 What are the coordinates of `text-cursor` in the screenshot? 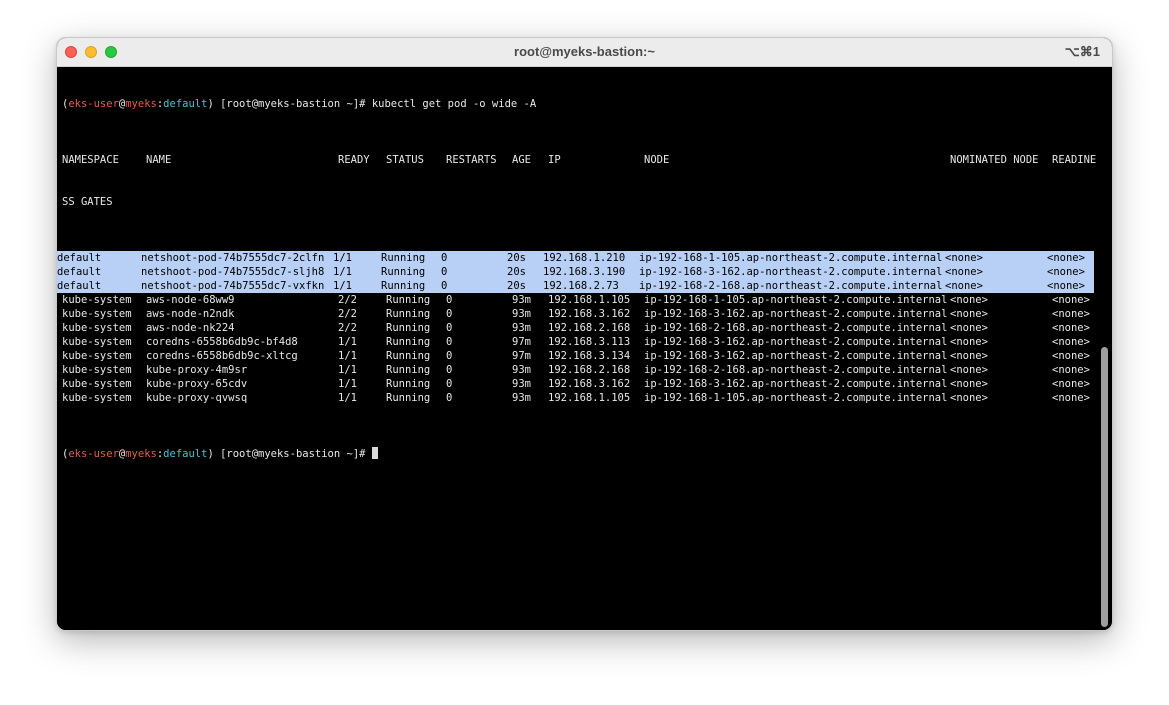 It's located at (374, 453).